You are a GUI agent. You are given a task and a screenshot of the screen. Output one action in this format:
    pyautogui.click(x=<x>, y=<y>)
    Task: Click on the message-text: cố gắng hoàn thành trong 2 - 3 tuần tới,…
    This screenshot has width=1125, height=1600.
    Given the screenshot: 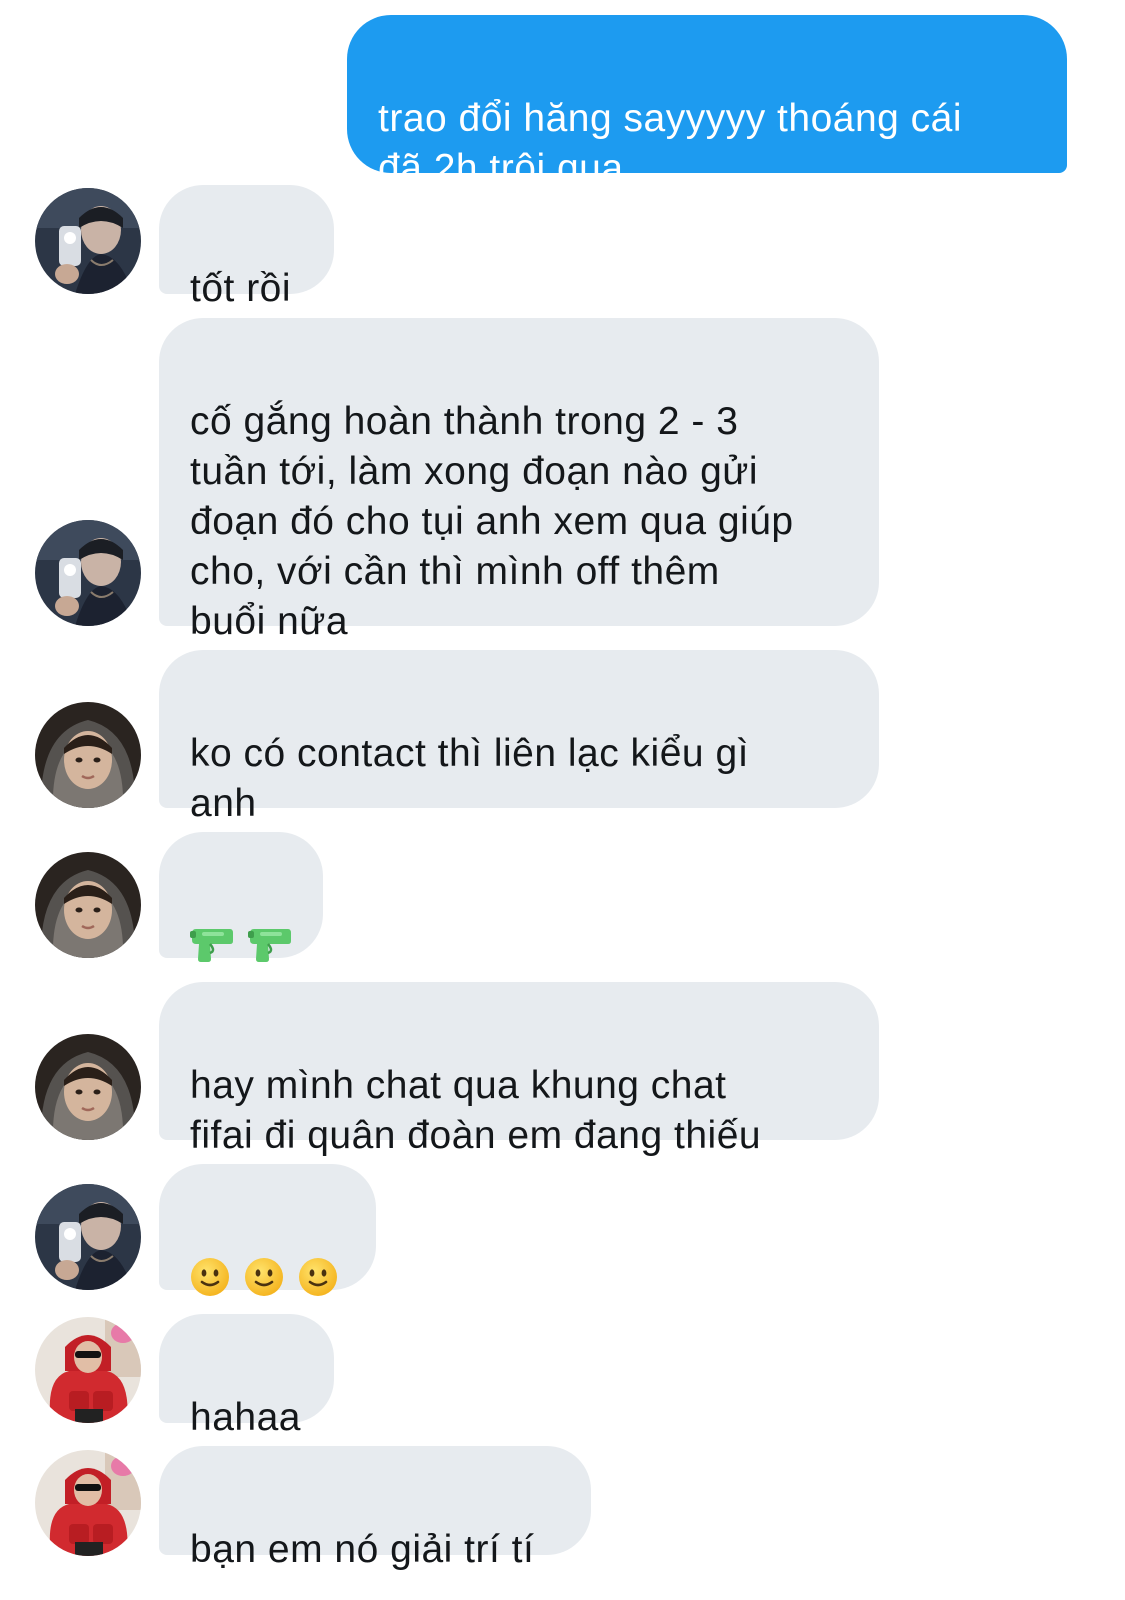 What is the action you would take?
    pyautogui.click(x=492, y=521)
    